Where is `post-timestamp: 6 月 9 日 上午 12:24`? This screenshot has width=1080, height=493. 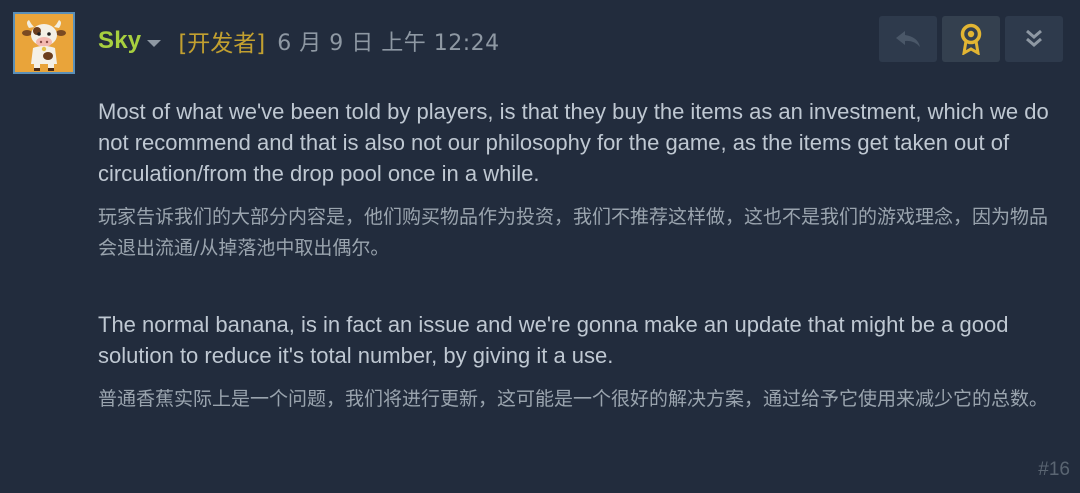
post-timestamp: 6 月 9 日 上午 12:24 is located at coordinates (388, 43).